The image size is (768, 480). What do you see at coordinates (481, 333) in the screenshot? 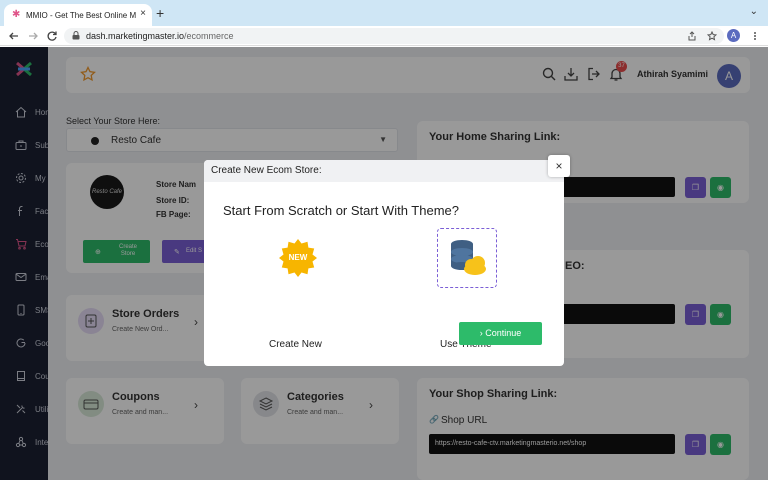
I see `chevron-right-icon: ›` at bounding box center [481, 333].